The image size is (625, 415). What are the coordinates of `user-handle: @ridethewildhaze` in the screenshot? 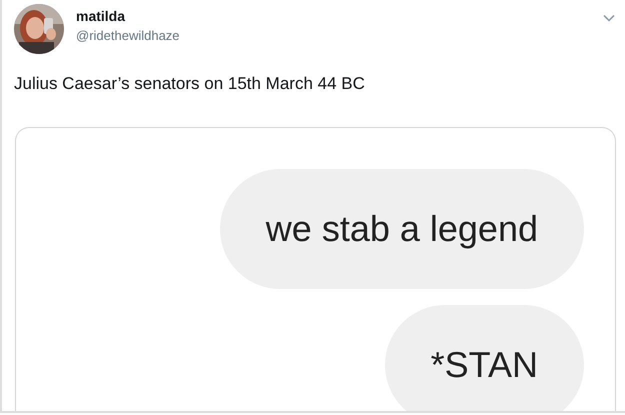 It's located at (128, 36).